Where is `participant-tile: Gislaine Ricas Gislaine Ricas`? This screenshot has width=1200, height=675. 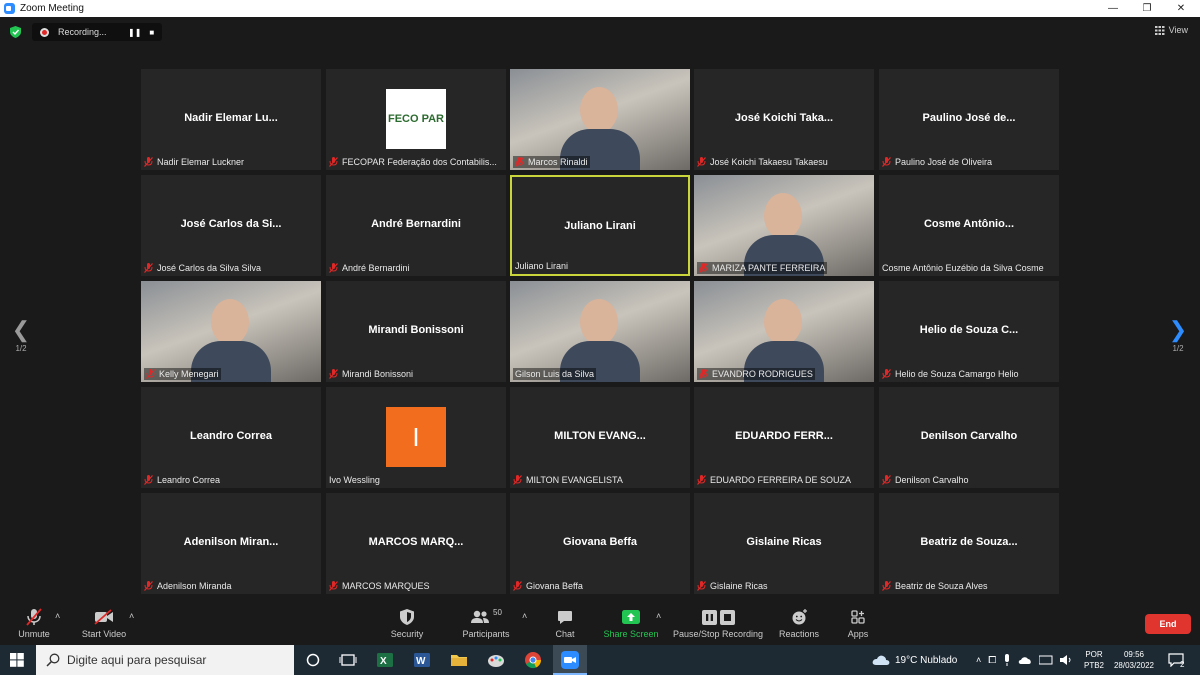
participant-tile: Gislaine Ricas Gislaine Ricas is located at coordinates (784, 543).